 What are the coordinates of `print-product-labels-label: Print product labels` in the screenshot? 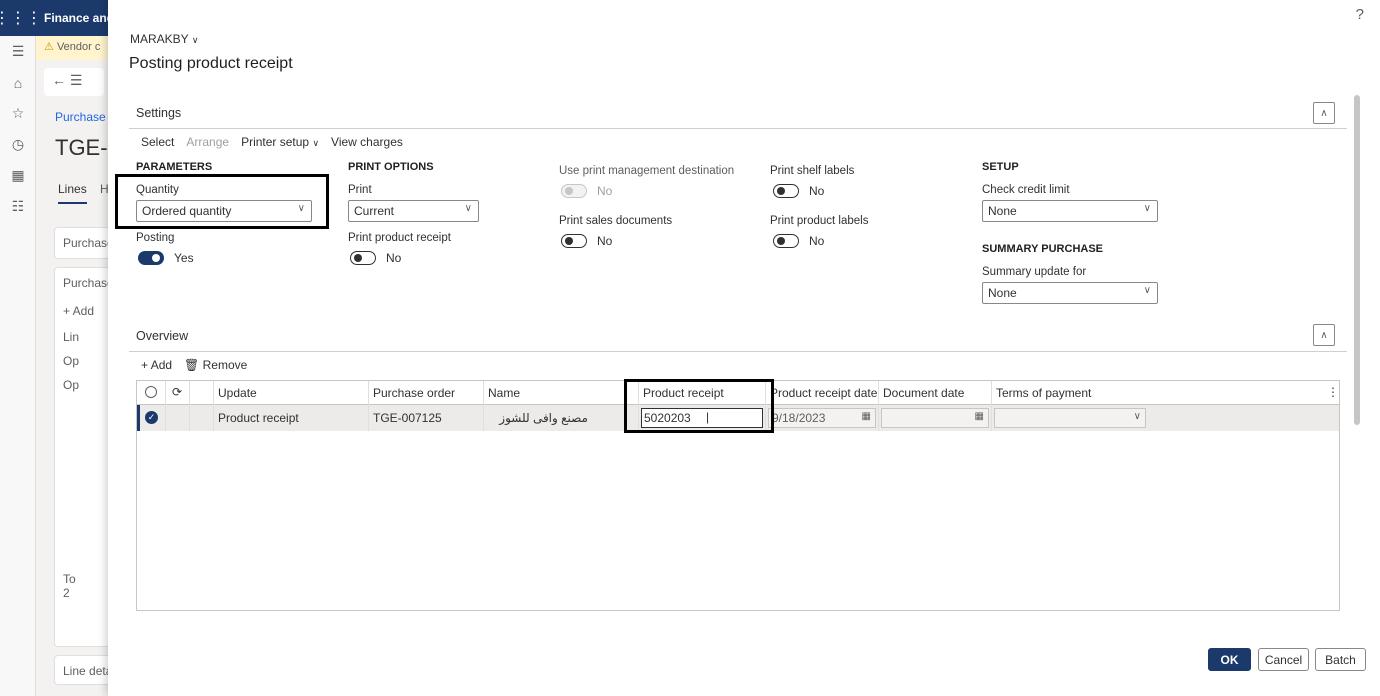 It's located at (819, 221).